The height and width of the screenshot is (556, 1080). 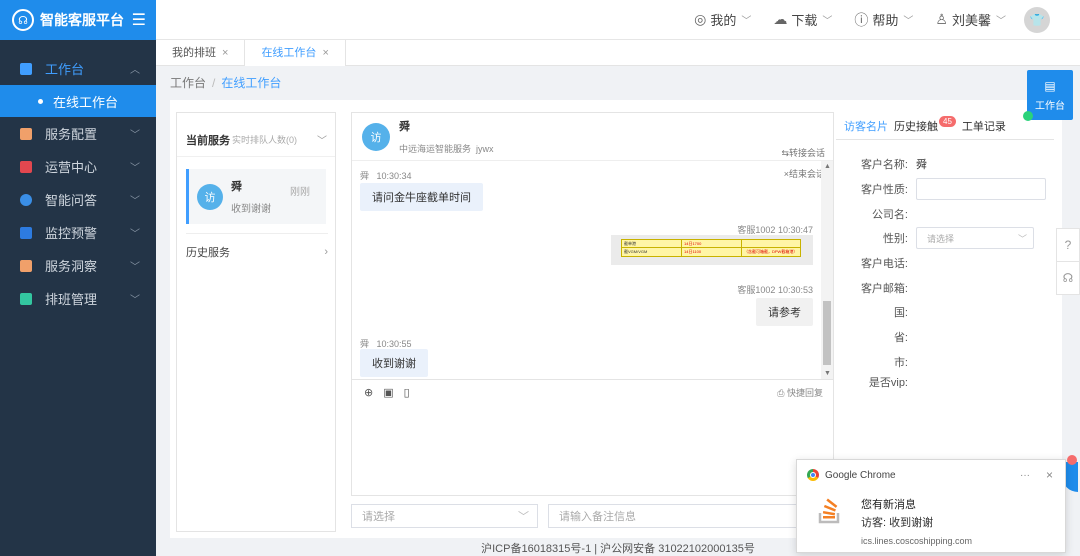 I want to click on form-row: 客户性质:, so click(x=945, y=189).